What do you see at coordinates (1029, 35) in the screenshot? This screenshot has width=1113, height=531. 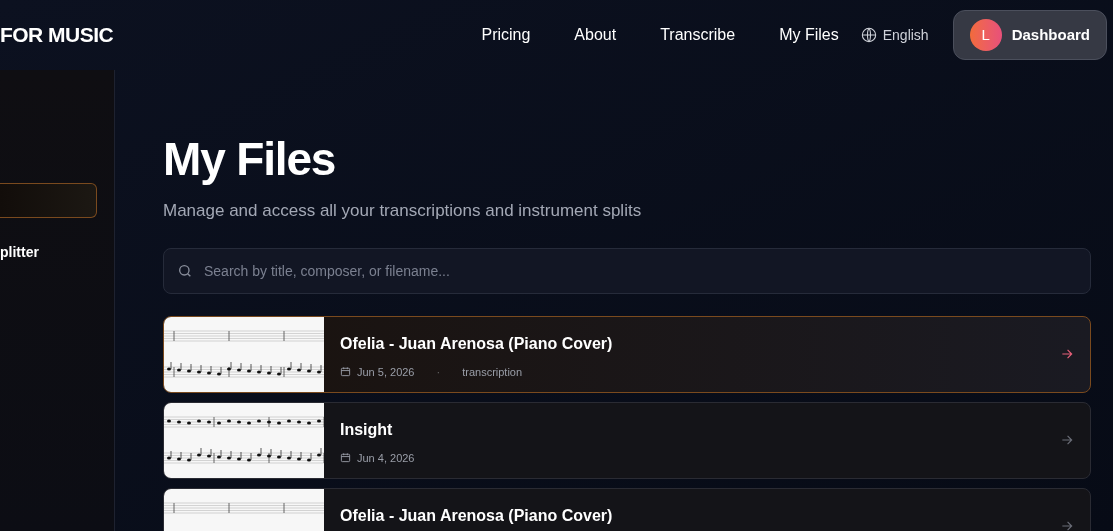 I see `dashboard-button: L Dashboard` at bounding box center [1029, 35].